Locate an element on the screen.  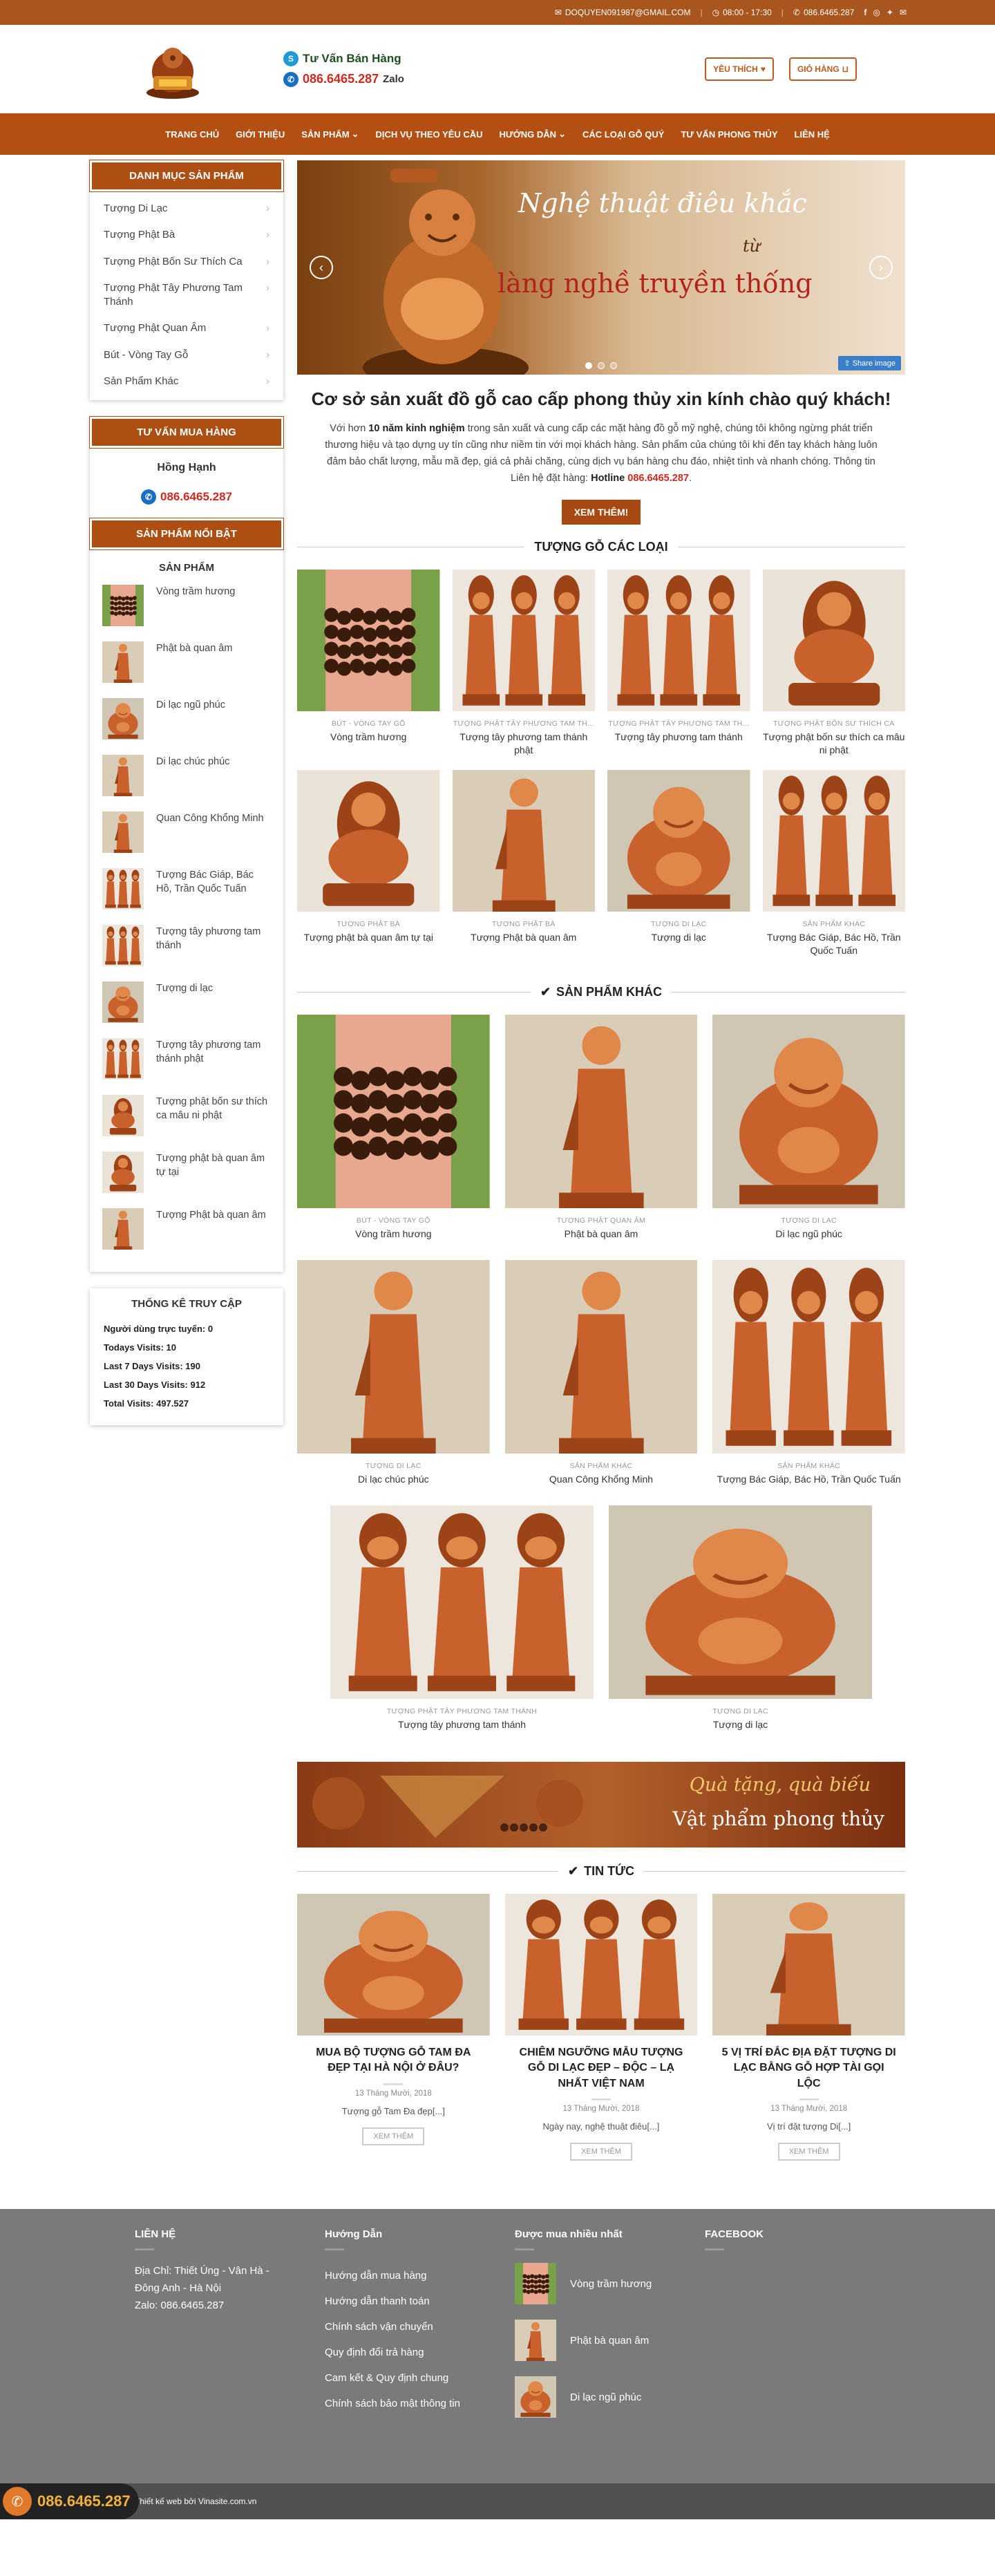
featured-product: Phật bà quan âm is located at coordinates (187, 662).